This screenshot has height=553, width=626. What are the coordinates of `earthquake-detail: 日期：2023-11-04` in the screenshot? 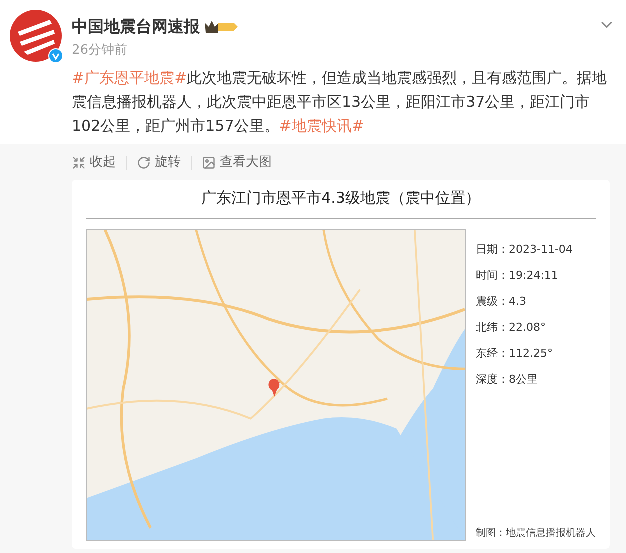 It's located at (525, 250).